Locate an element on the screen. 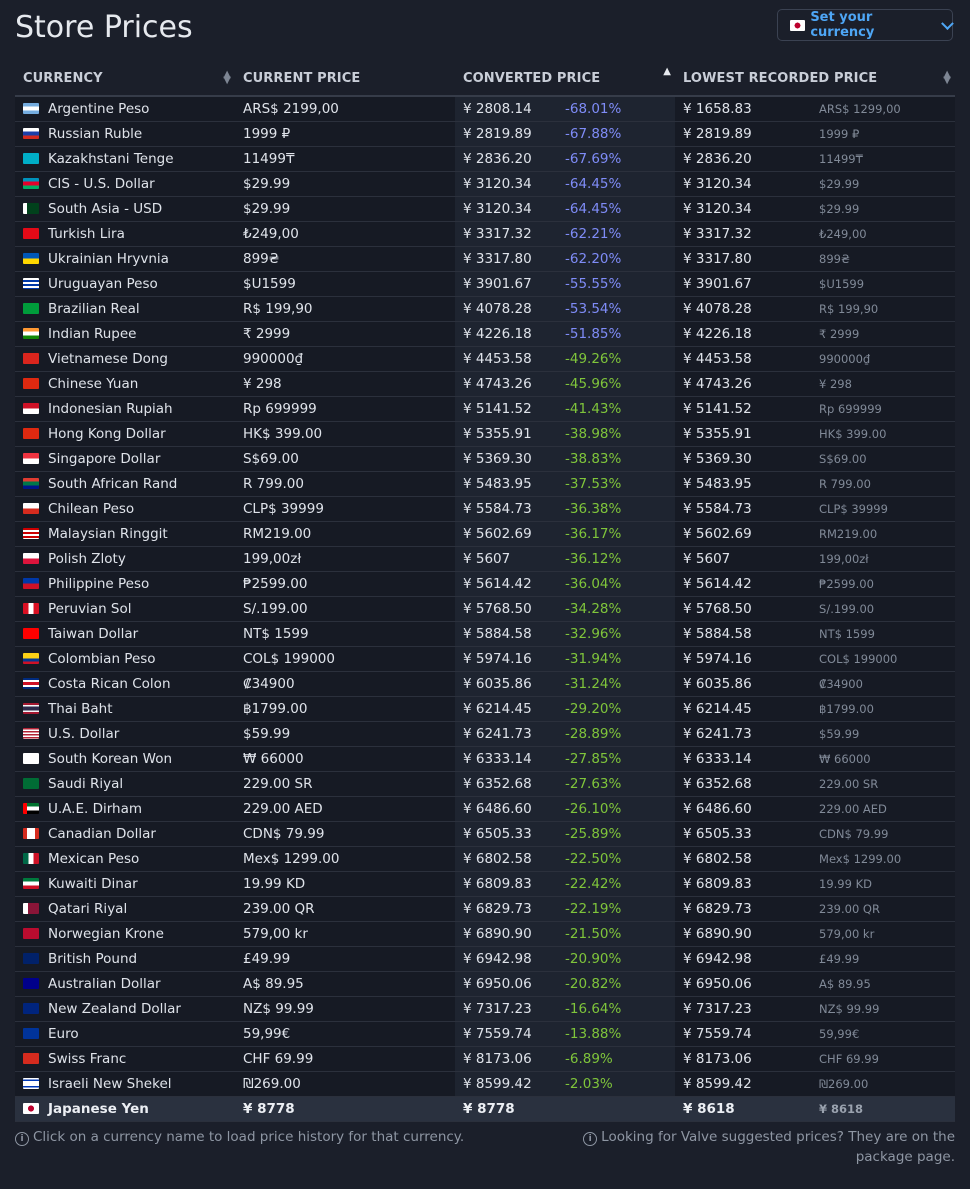 The image size is (970, 1189). currency-name: U.A.E. Dirham is located at coordinates (95, 809).